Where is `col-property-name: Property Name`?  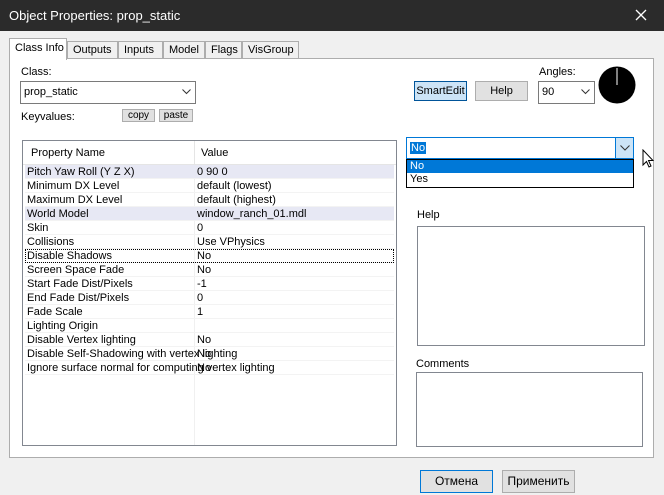 col-property-name: Property Name is located at coordinates (68, 153).